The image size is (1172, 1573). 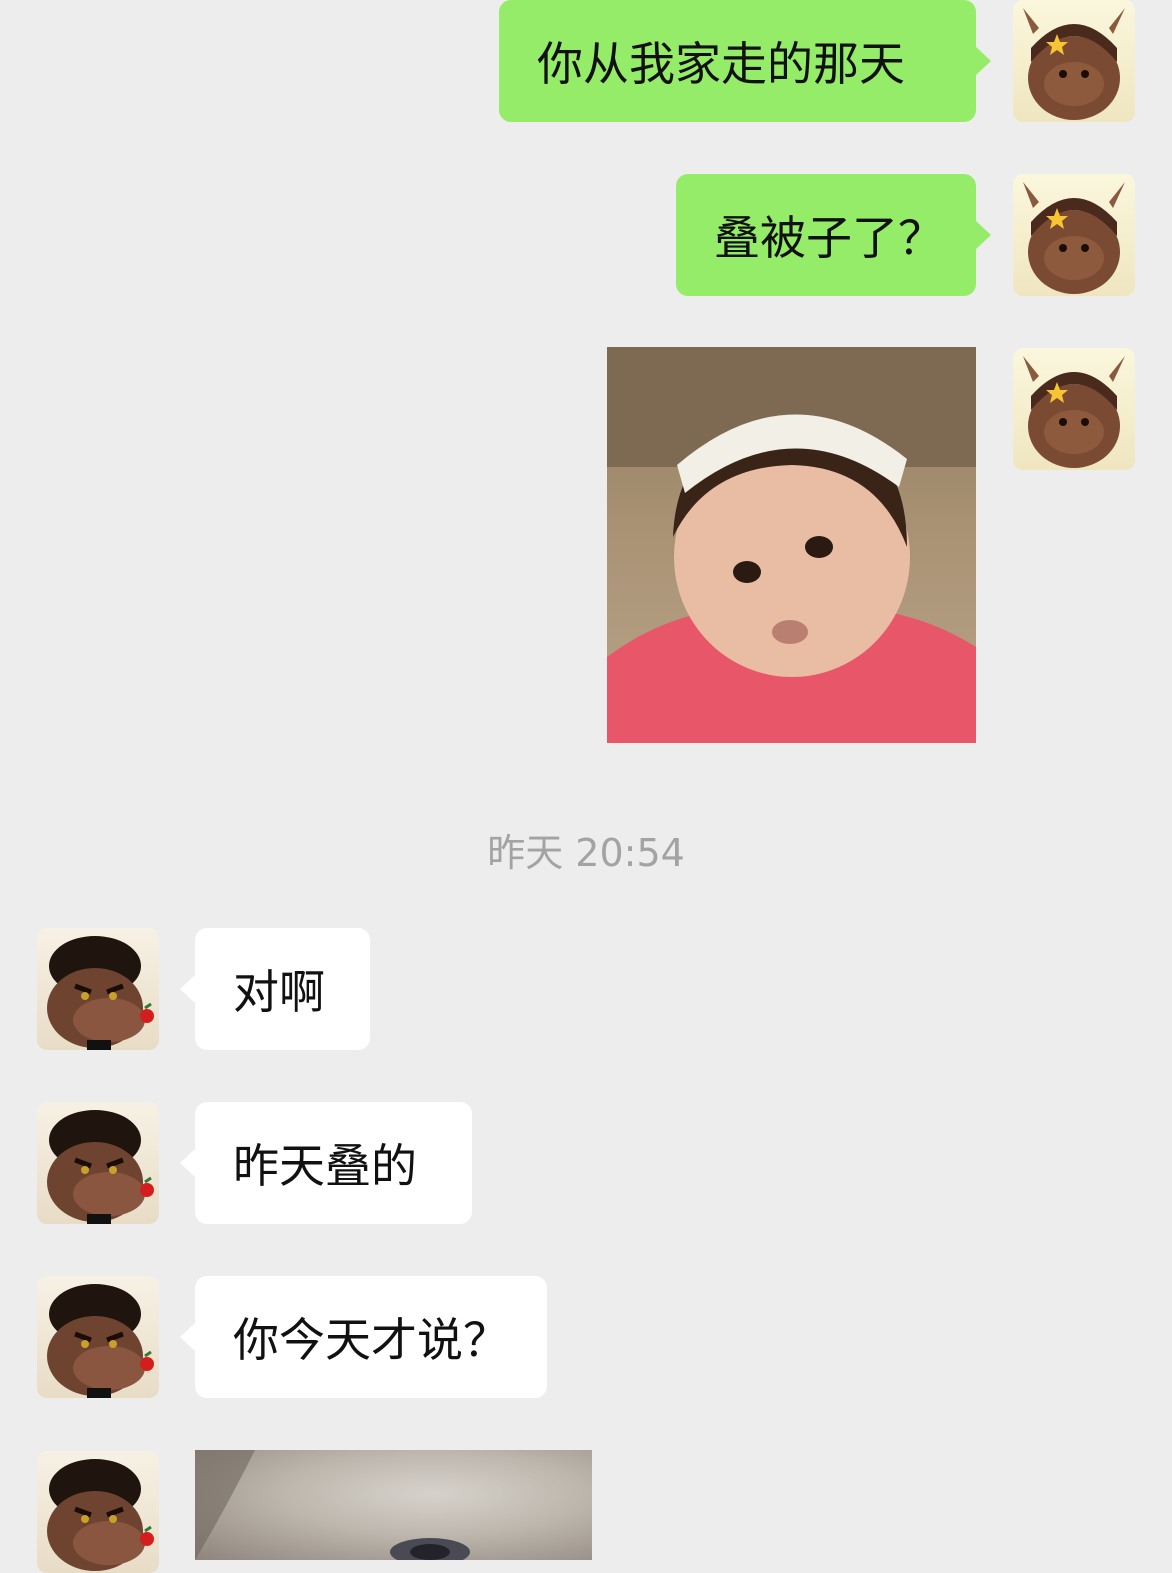 I want to click on cat-closeup-picture, so click(x=332, y=1505).